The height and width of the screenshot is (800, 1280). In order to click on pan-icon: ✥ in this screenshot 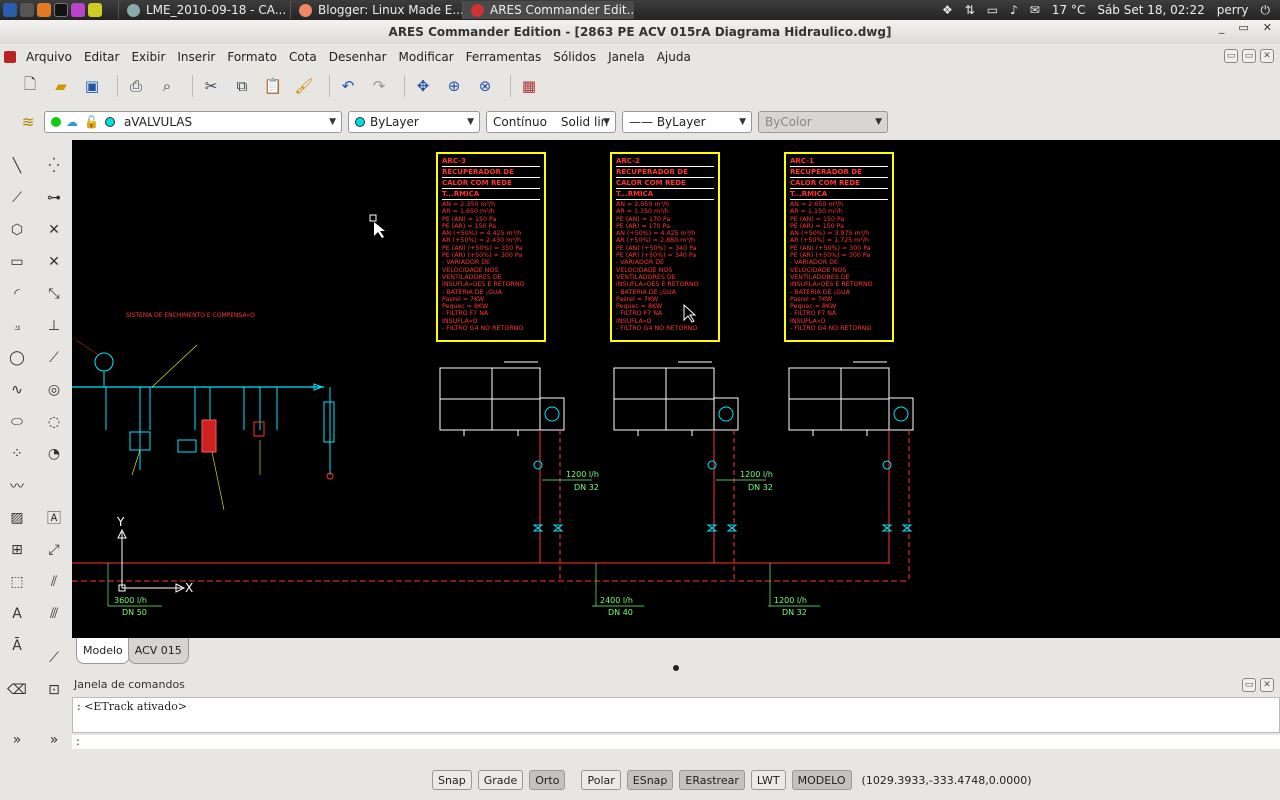, I will do `click(423, 86)`.